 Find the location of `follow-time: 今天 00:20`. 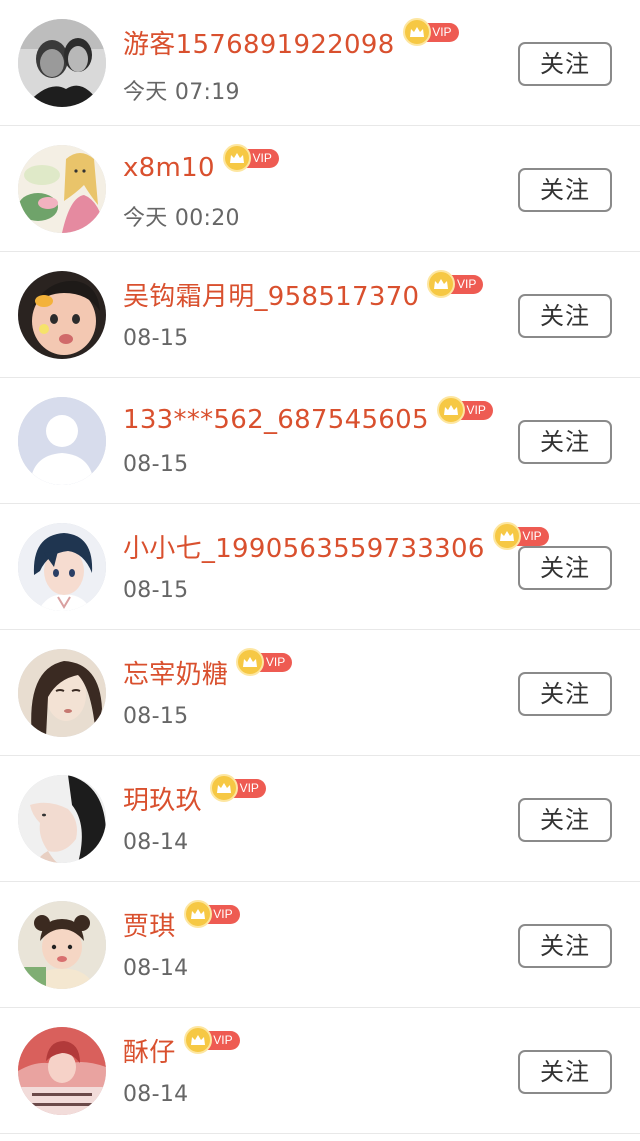

follow-time: 今天 00:20 is located at coordinates (181, 218).